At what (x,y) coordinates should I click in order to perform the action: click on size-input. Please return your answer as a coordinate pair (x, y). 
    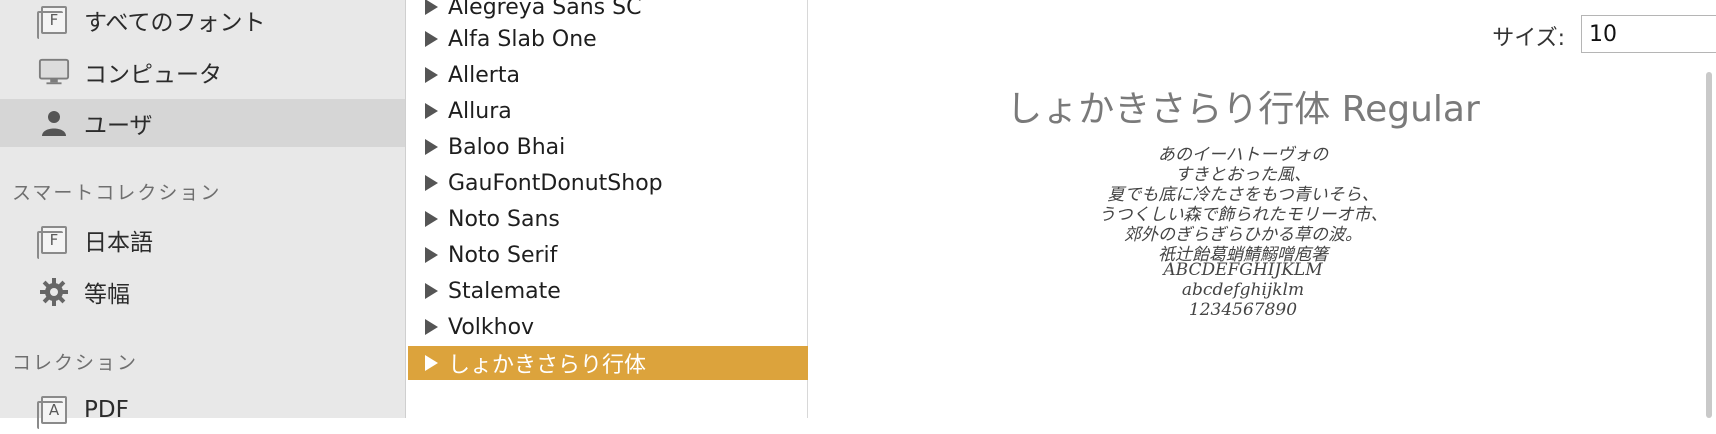
    Looking at the image, I should click on (1648, 34).